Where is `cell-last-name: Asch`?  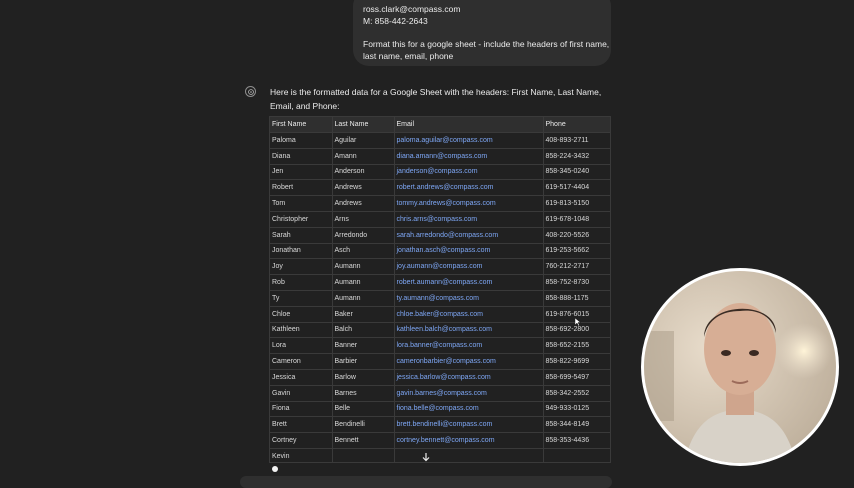 cell-last-name: Asch is located at coordinates (363, 251).